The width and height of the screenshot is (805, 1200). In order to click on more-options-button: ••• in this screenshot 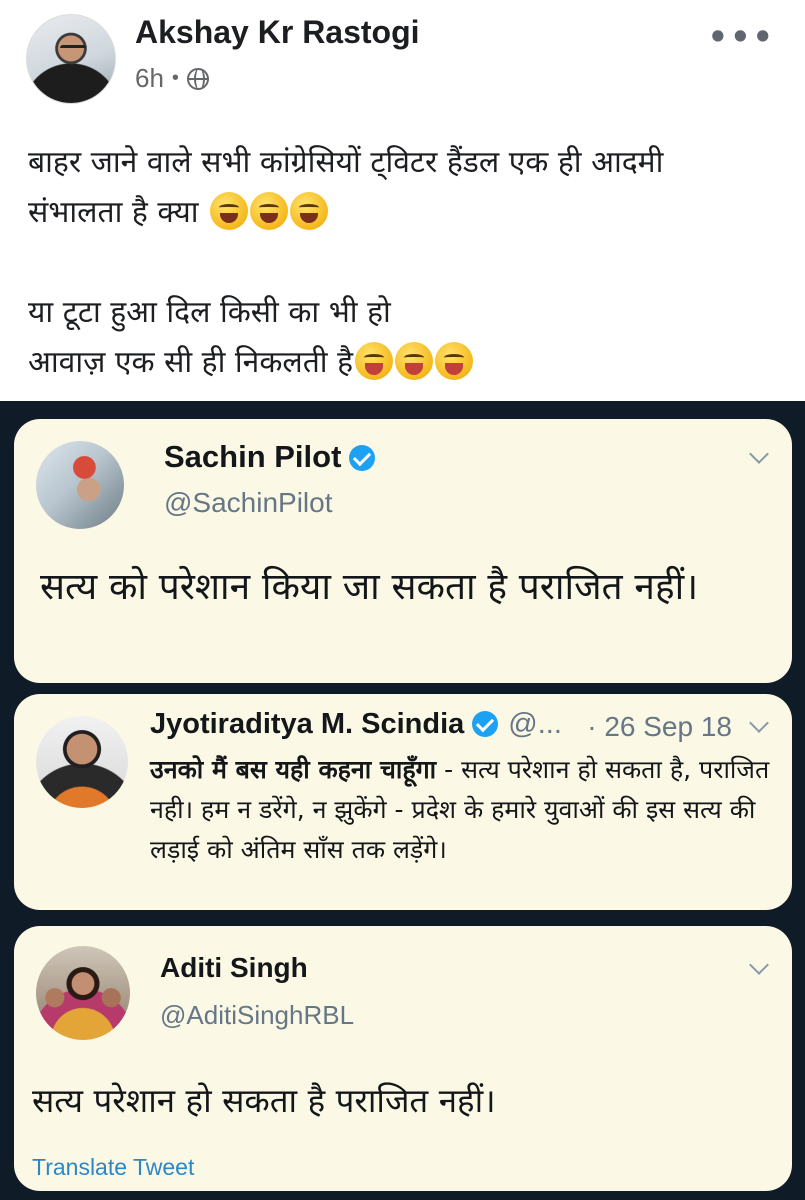, I will do `click(741, 37)`.